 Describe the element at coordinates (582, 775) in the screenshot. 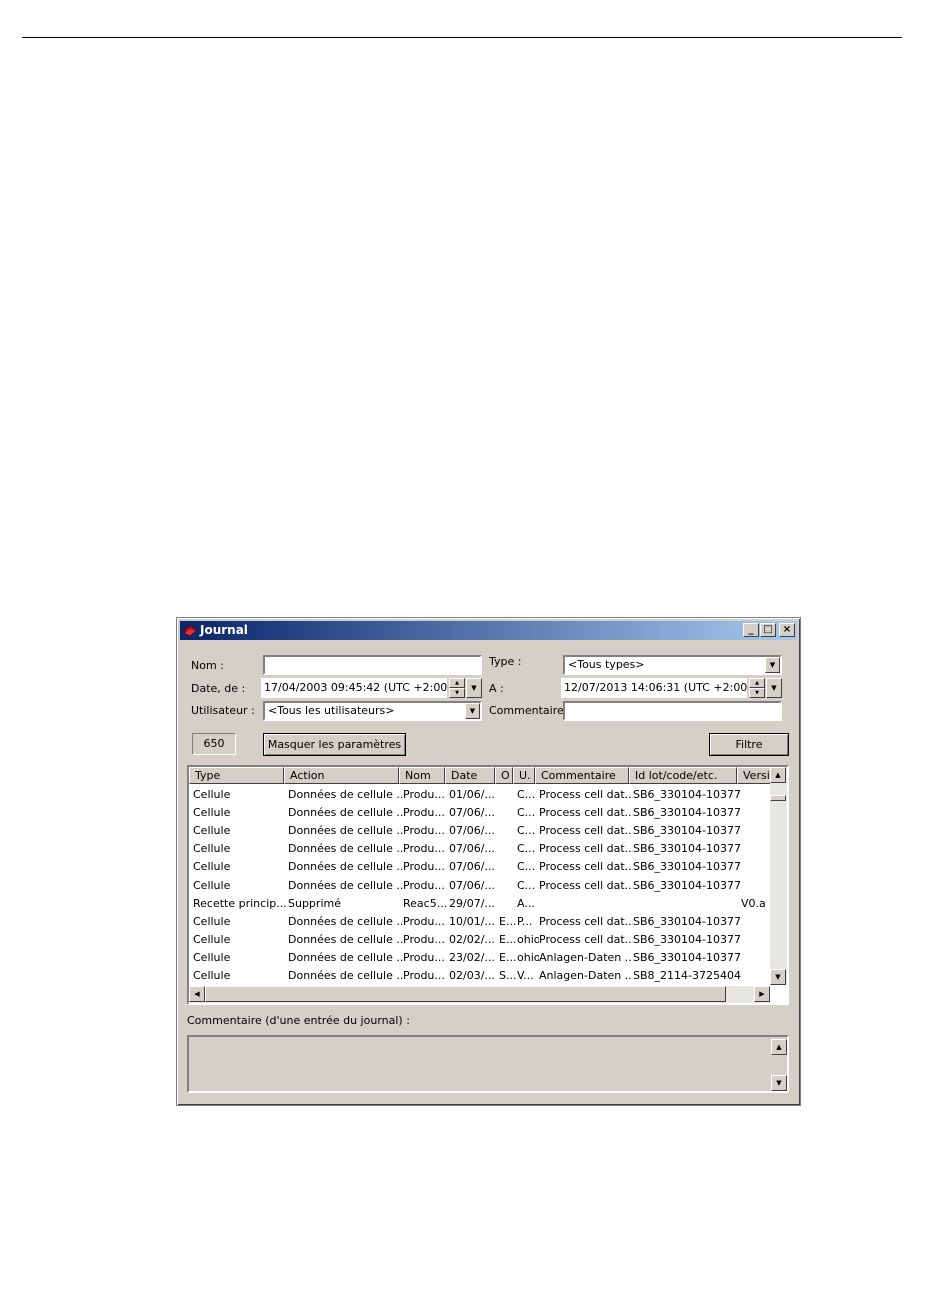

I see `column-header-commentaire: Commentaire` at that location.